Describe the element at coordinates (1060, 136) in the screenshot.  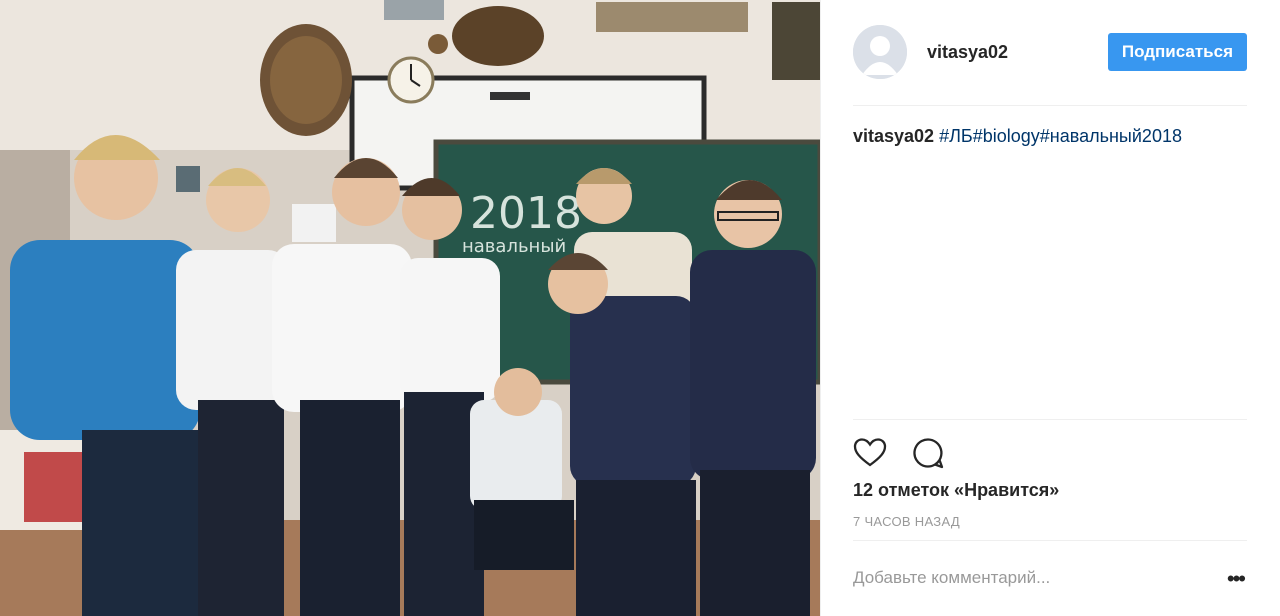
I see `caption-hashtags-link: #ЛБ#biology#навальный2018` at that location.